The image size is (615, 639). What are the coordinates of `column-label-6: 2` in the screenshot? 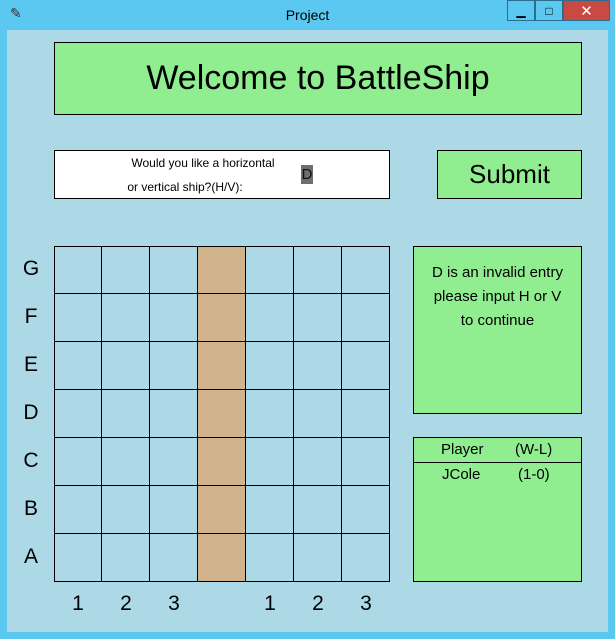 It's located at (318, 603).